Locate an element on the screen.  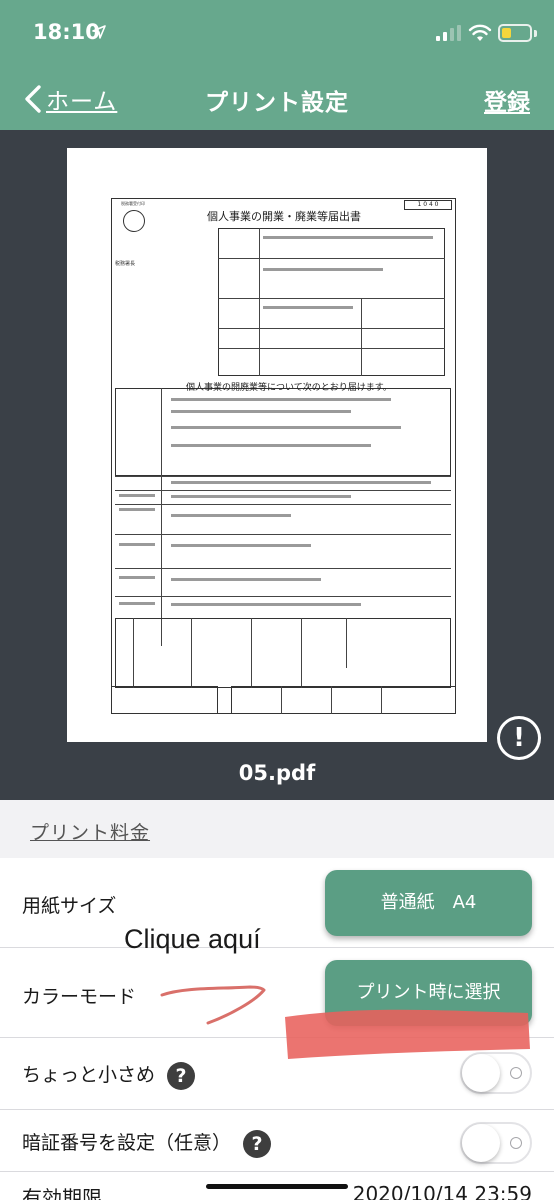
header: 18:10 ホーム プリント設定 登録 is located at coordinates (277, 65).